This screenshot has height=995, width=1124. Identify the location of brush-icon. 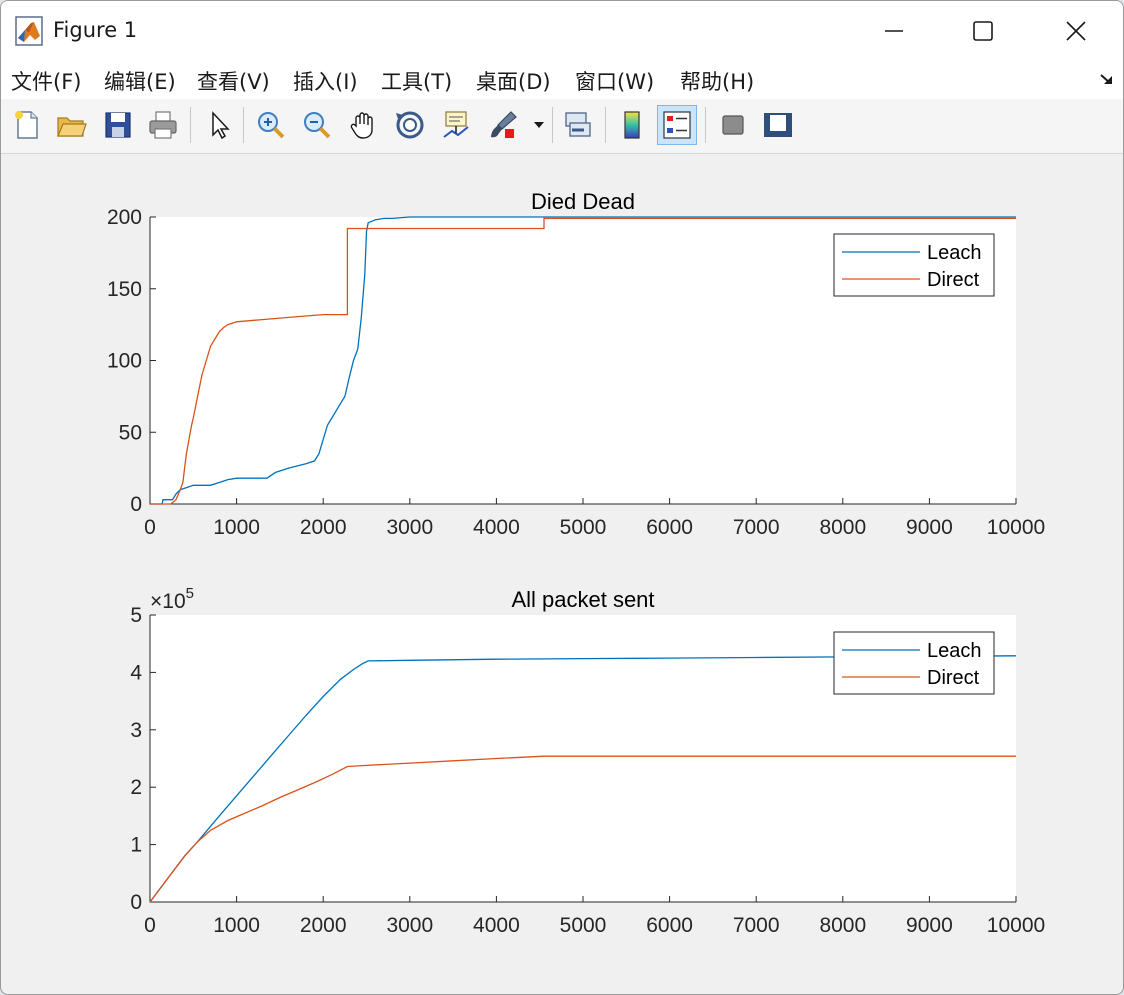
(504, 124).